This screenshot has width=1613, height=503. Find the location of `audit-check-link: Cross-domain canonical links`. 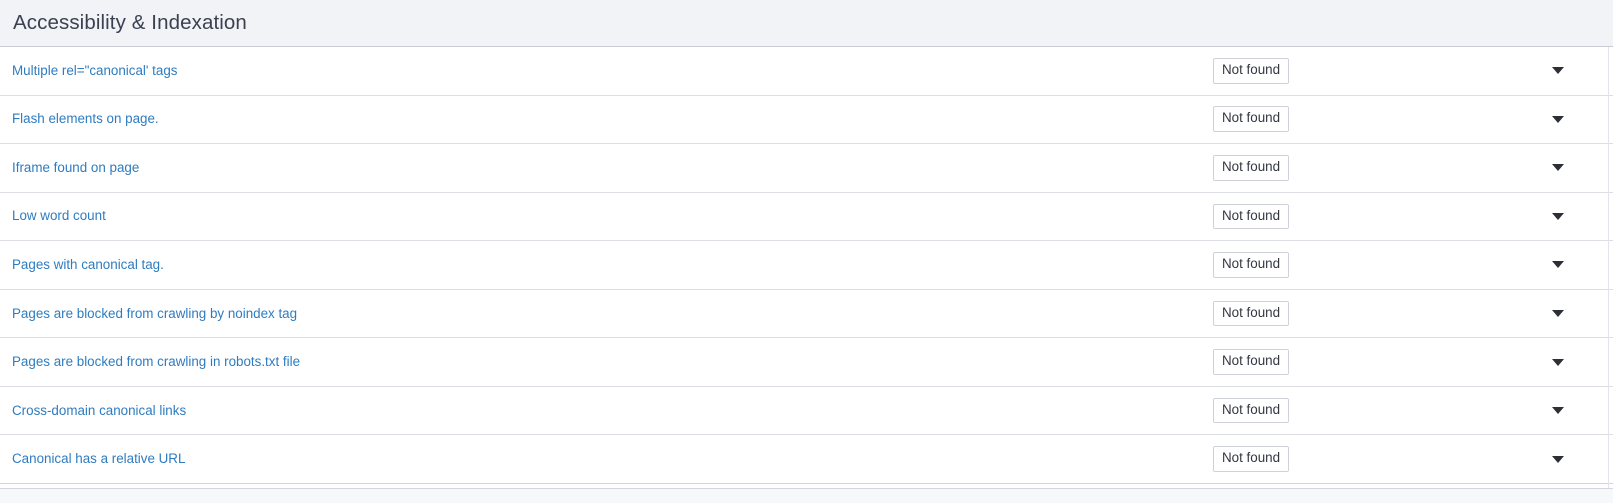

audit-check-link: Cross-domain canonical links is located at coordinates (99, 411).